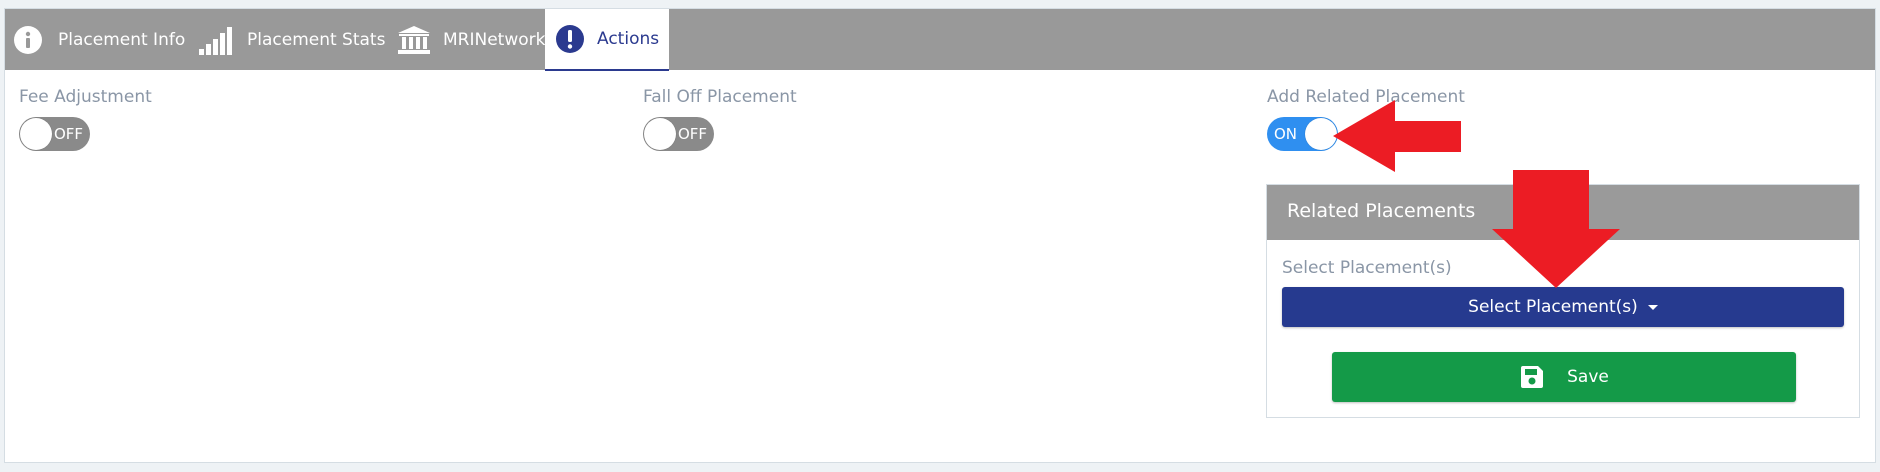 This screenshot has width=1880, height=472. I want to click on tab-label: Placement Stats, so click(316, 39).